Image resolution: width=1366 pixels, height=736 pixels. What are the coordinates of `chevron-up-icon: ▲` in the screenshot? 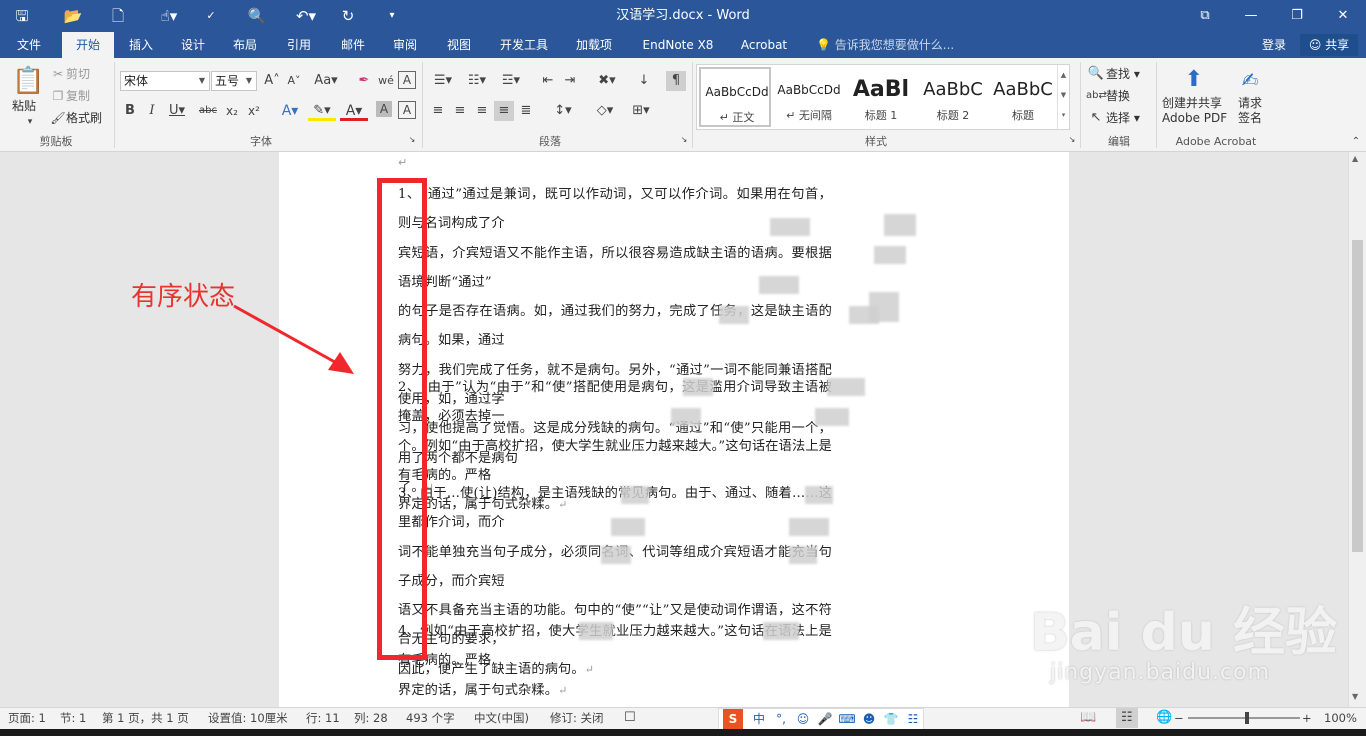 It's located at (1063, 75).